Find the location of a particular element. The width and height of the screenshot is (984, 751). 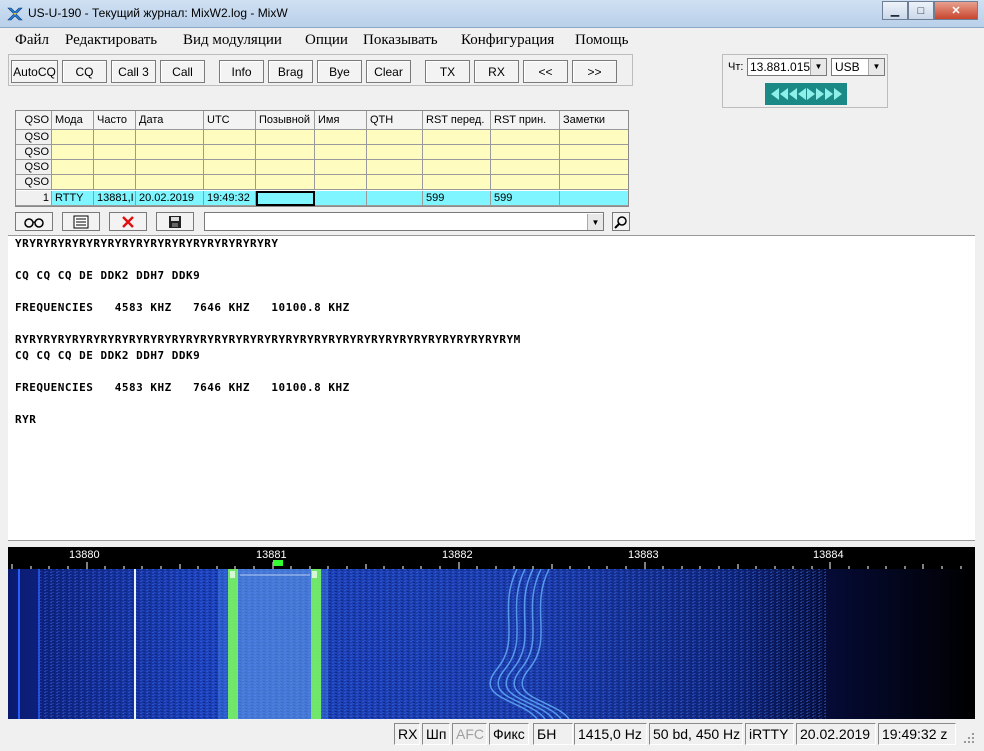

save-record-button is located at coordinates (175, 221).